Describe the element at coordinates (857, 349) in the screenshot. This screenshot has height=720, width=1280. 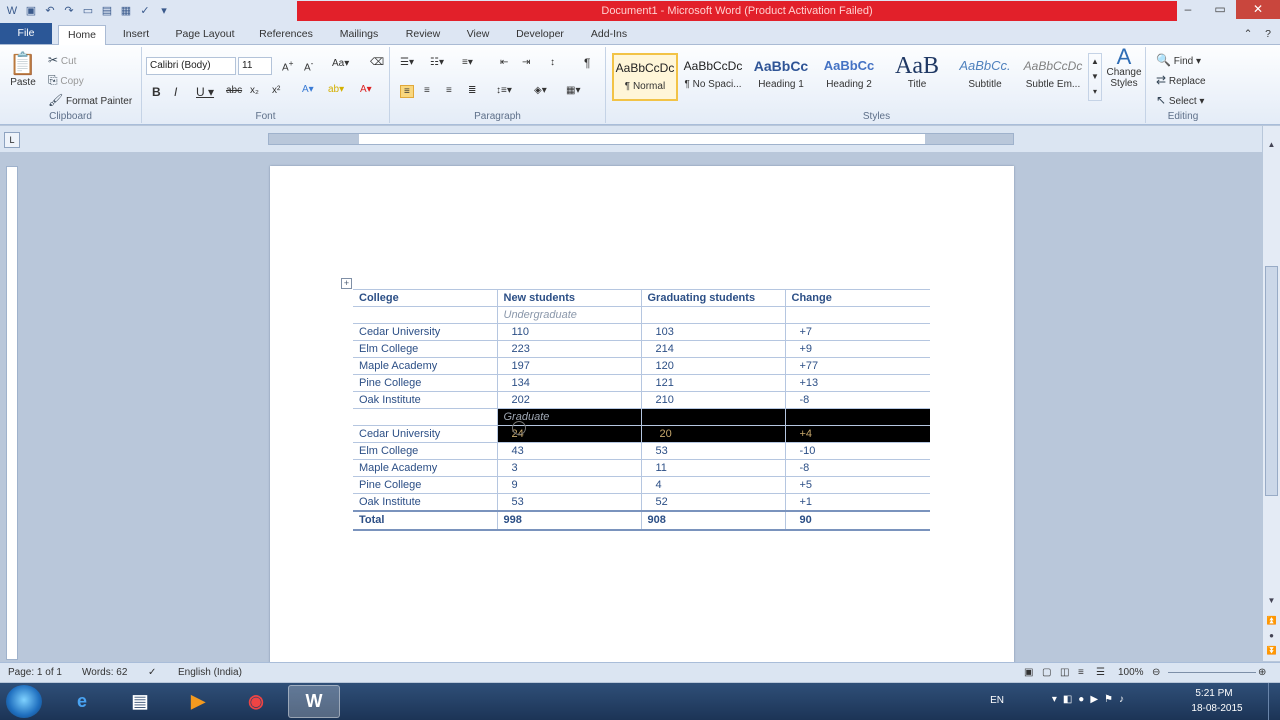
I see `table-cell: +9` at that location.